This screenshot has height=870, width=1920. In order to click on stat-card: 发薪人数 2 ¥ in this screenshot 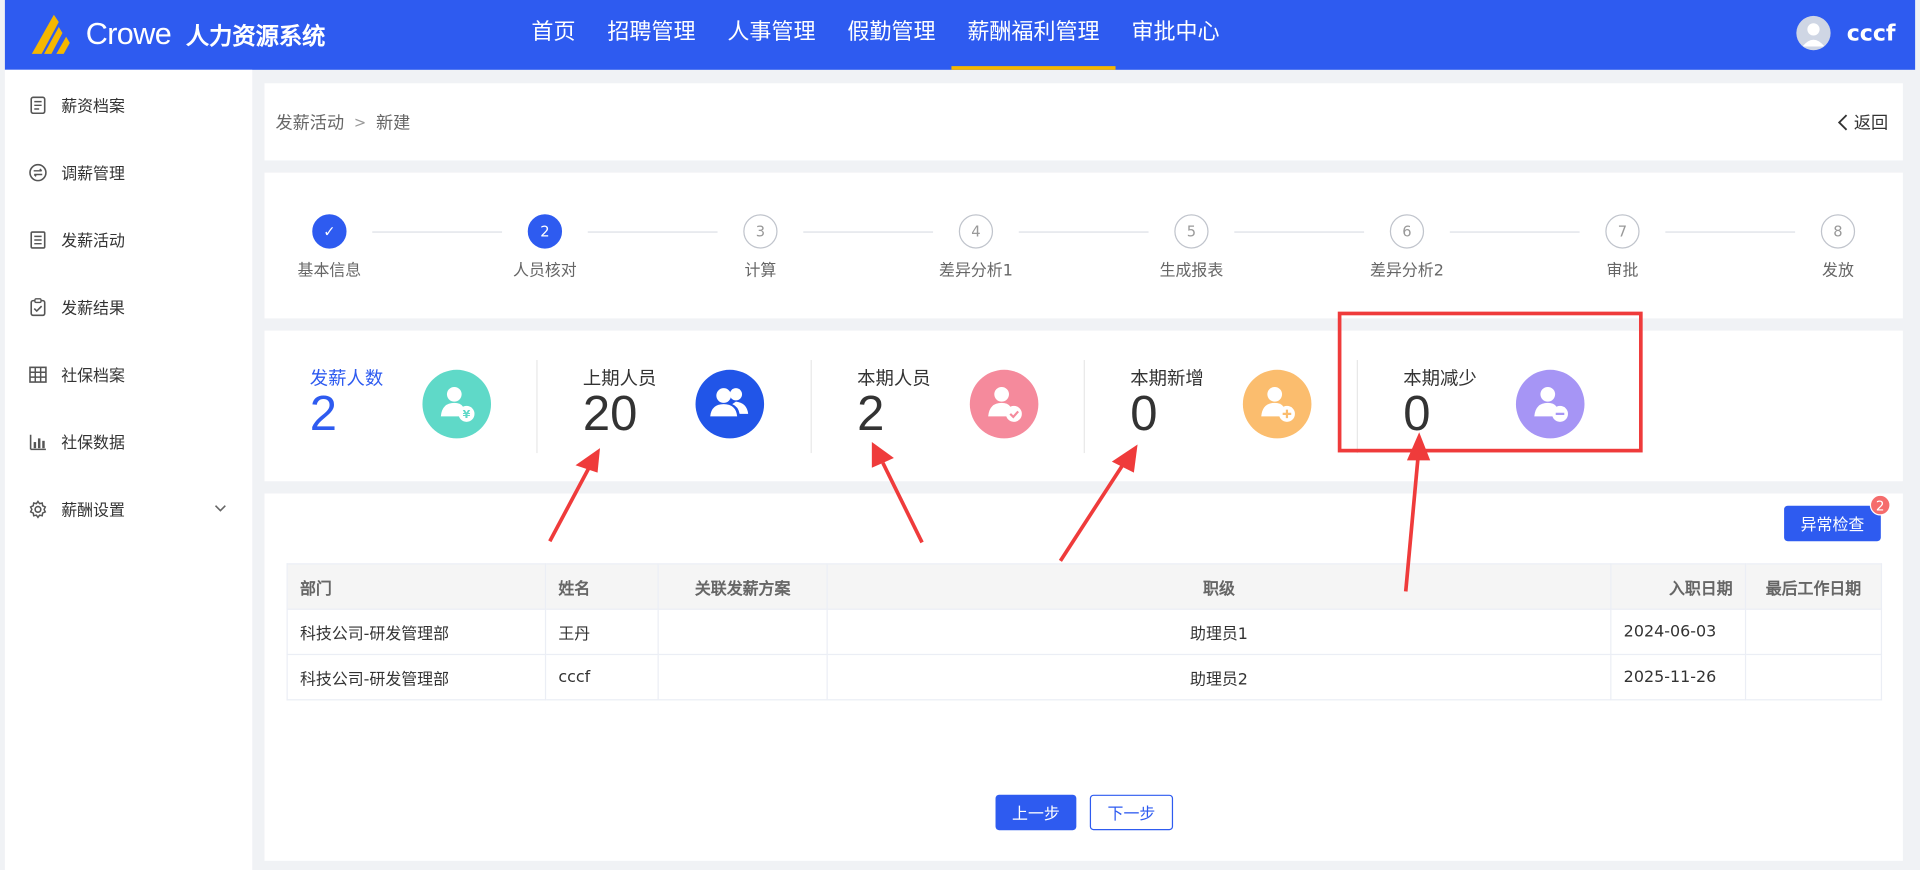, I will do `click(446, 406)`.